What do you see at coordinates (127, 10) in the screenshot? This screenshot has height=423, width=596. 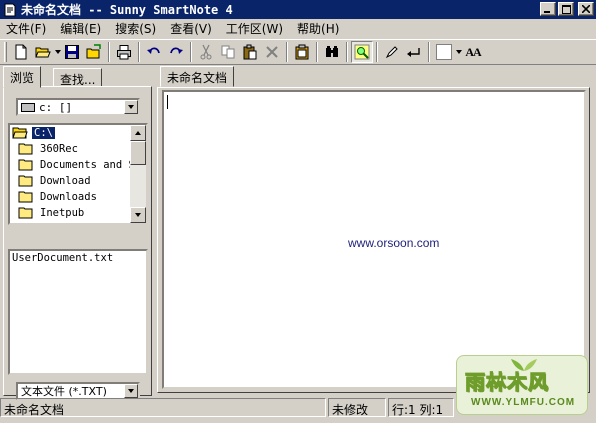 I see `window-title: 未命名文档 -- Sunny SmartNote 4` at bounding box center [127, 10].